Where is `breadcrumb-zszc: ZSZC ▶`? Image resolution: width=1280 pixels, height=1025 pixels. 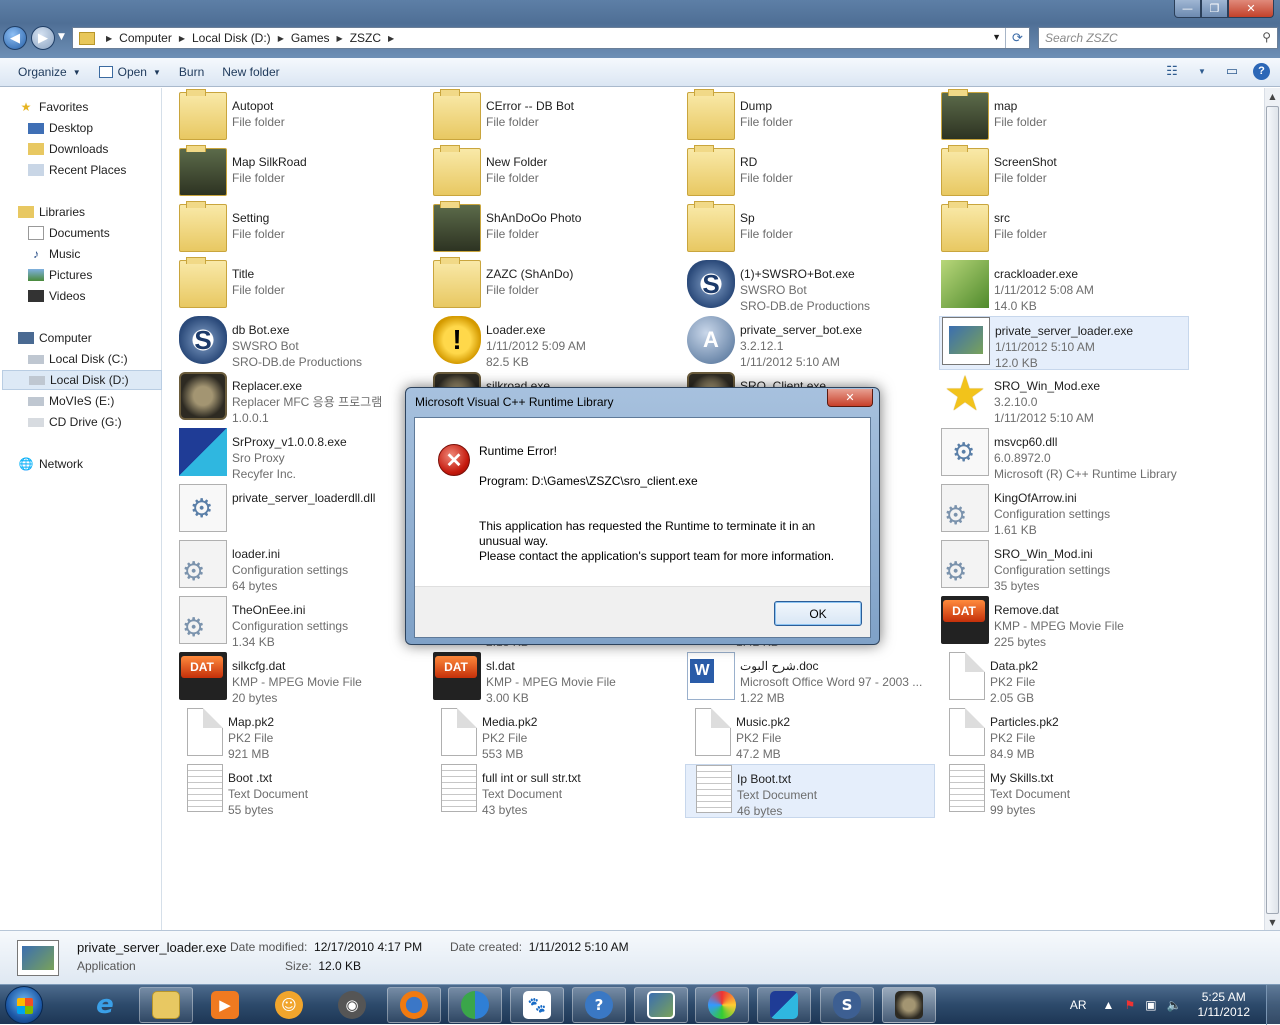
breadcrumb-zszc: ZSZC ▶ is located at coordinates (376, 38).